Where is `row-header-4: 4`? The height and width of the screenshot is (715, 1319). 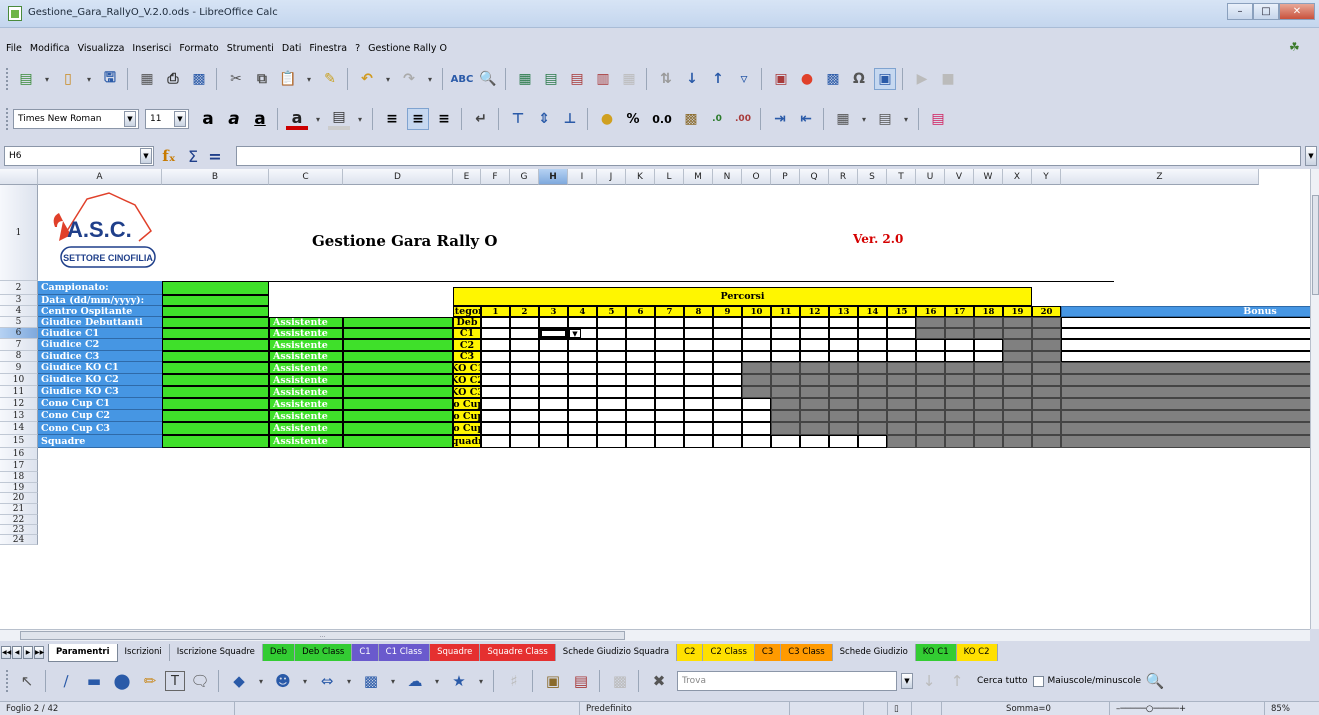 row-header-4: 4 is located at coordinates (19, 311).